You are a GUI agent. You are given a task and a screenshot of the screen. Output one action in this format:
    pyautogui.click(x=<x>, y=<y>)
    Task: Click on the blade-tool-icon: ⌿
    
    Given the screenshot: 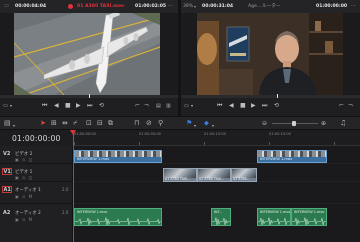 What is the action you would take?
    pyautogui.click(x=75, y=123)
    